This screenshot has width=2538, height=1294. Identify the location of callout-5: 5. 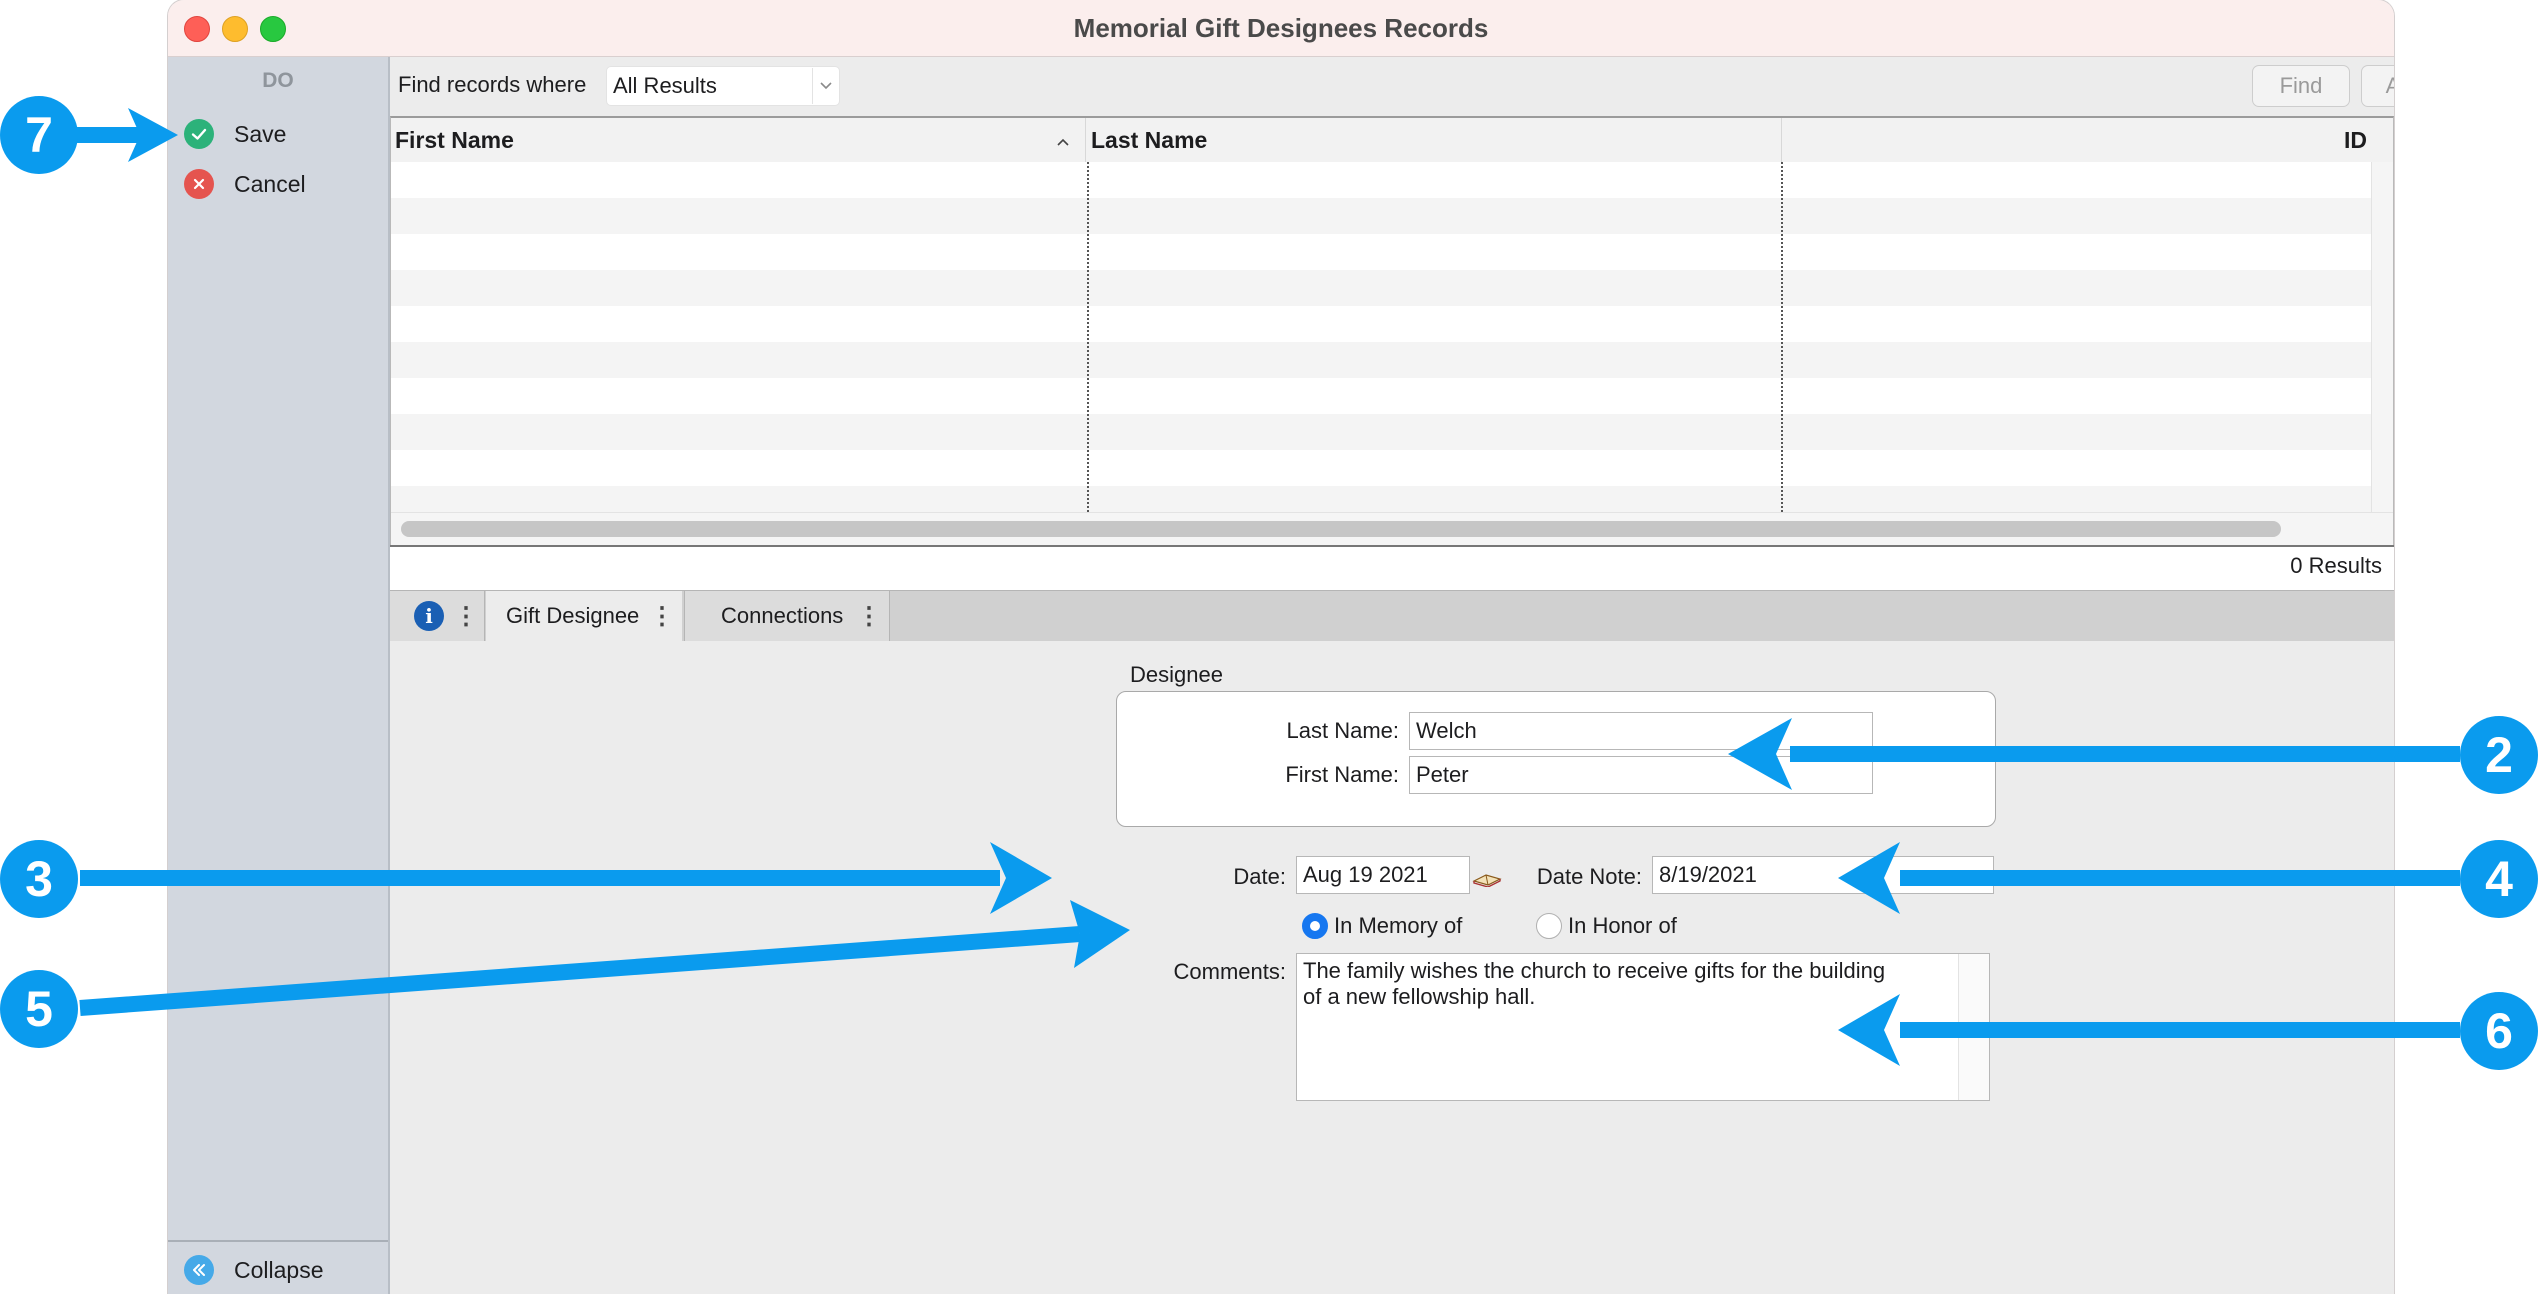
(39, 1009).